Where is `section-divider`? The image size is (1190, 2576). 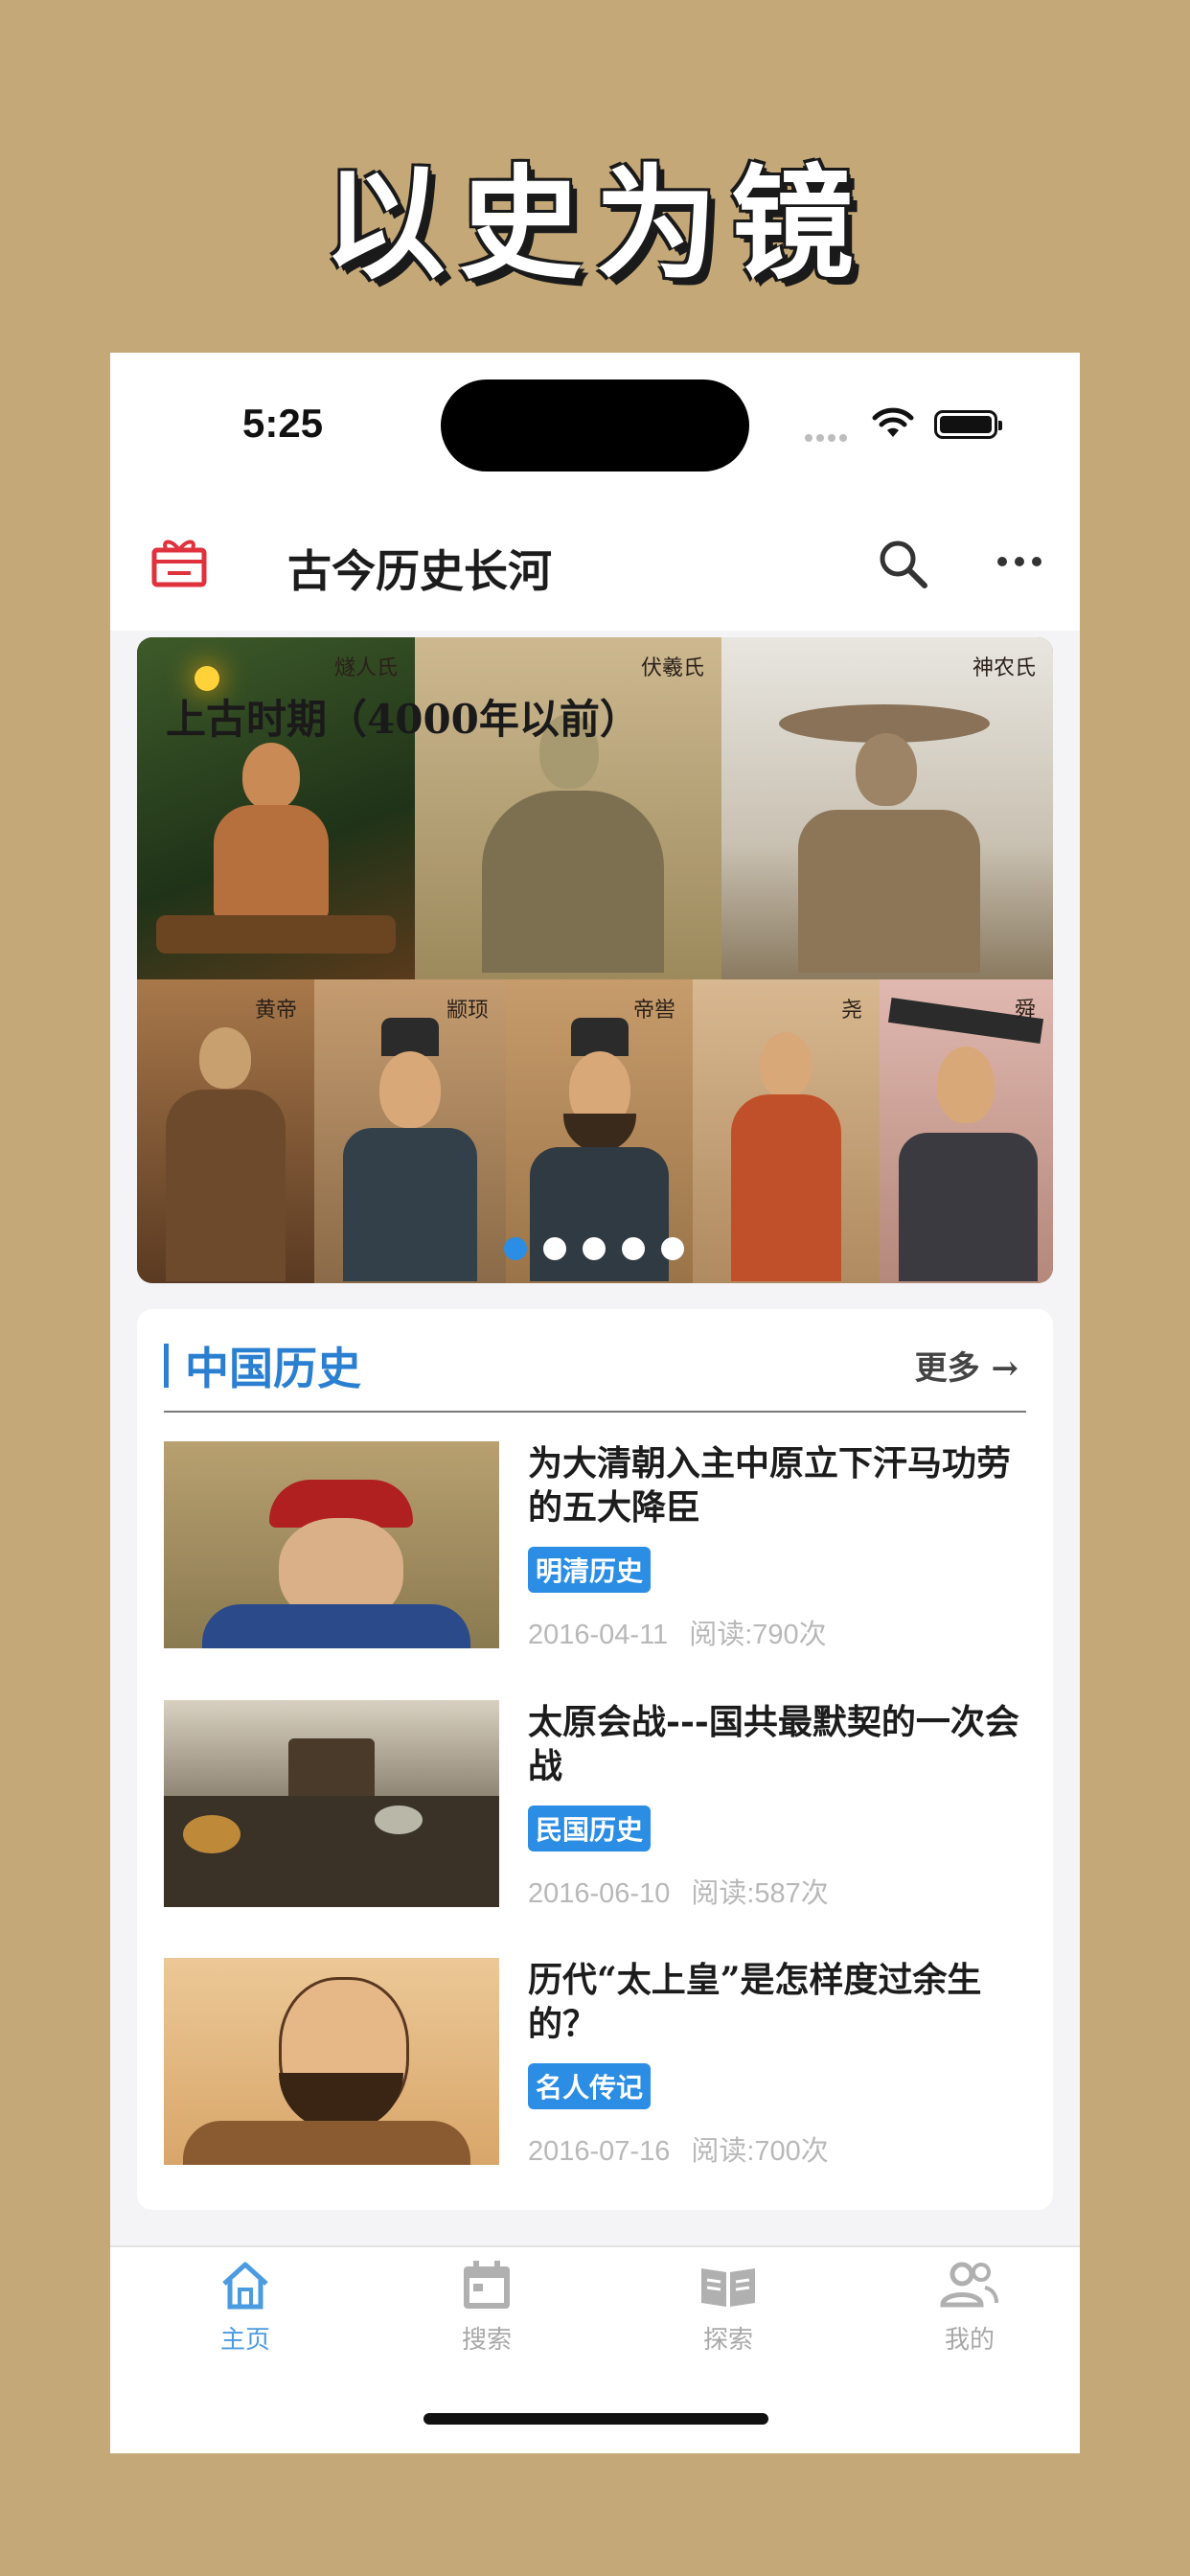
section-divider is located at coordinates (595, 1412).